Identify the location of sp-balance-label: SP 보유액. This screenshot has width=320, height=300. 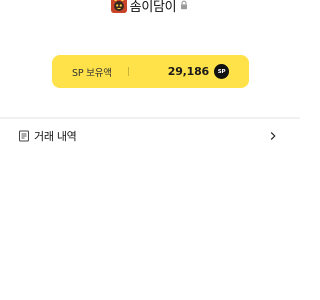
(92, 73).